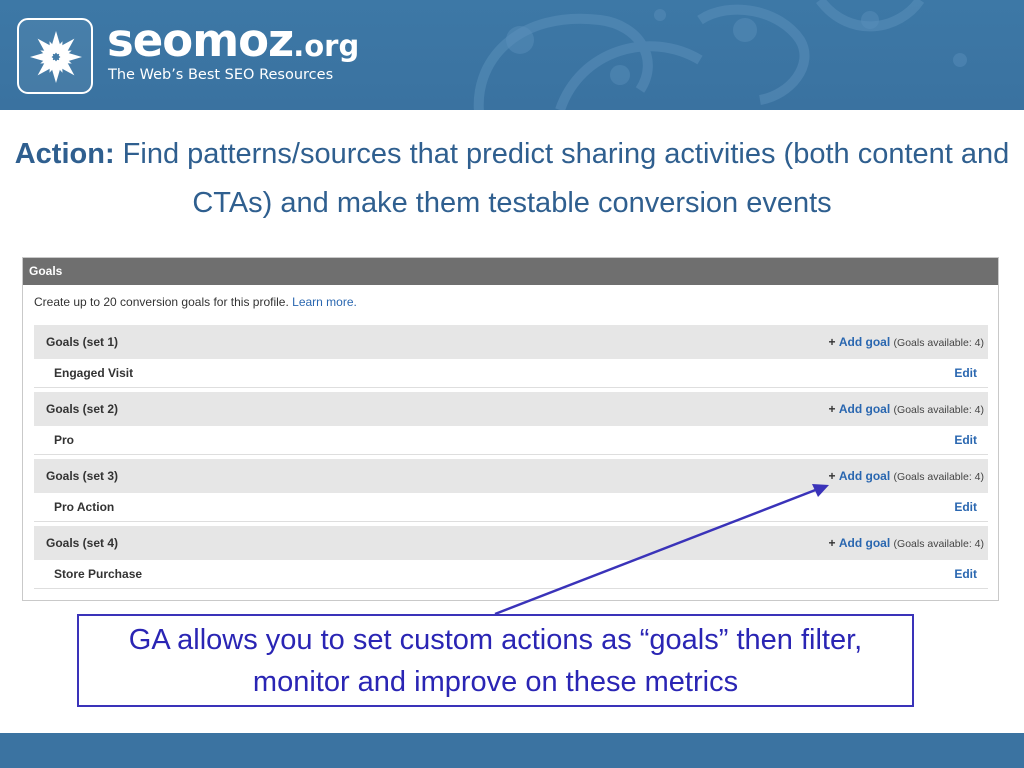  I want to click on footer-band, so click(512, 750).